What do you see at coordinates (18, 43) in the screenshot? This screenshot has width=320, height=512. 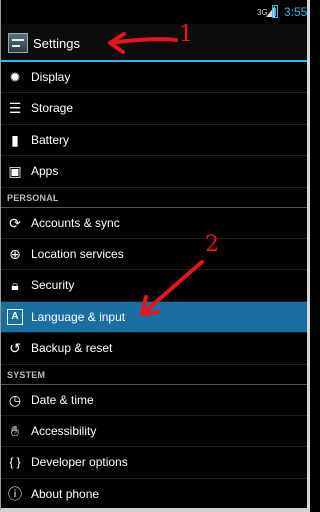 I see `settings-app-icon` at bounding box center [18, 43].